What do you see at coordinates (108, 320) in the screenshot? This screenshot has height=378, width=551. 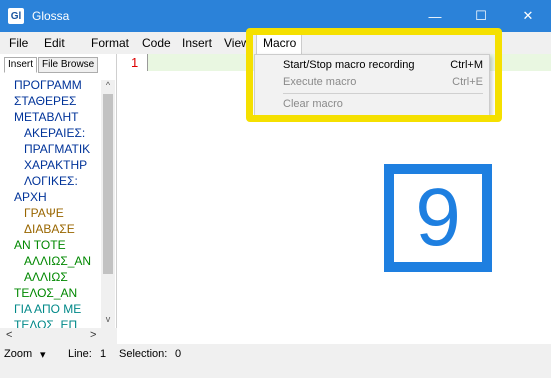 I see `scroll-down-icon: v` at bounding box center [108, 320].